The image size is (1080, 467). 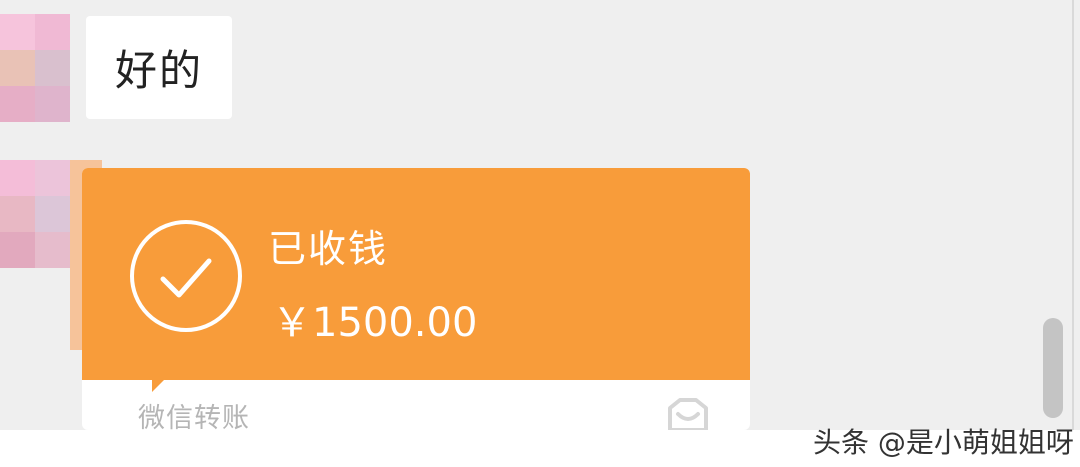 What do you see at coordinates (35, 69) in the screenshot?
I see `avatar` at bounding box center [35, 69].